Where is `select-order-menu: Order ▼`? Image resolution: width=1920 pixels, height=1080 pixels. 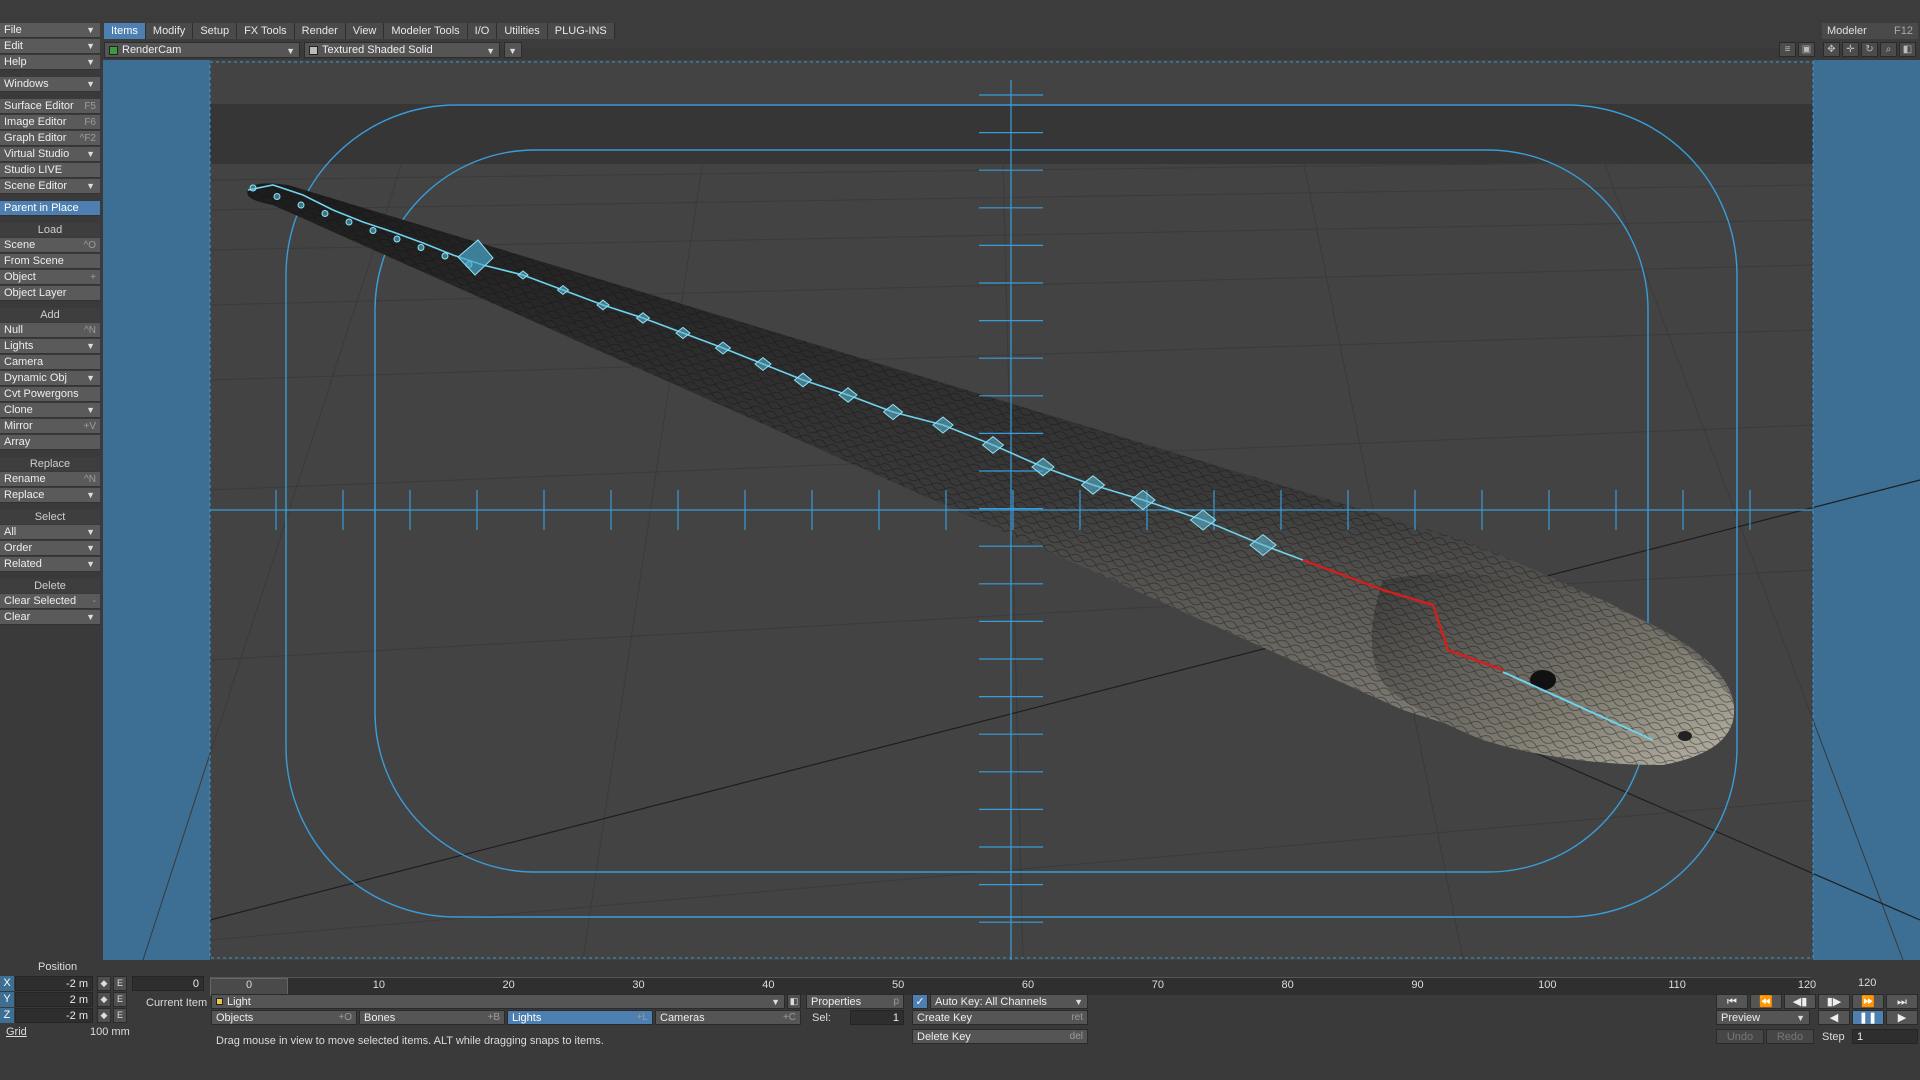
select-order-menu: Order ▼ is located at coordinates (50, 548).